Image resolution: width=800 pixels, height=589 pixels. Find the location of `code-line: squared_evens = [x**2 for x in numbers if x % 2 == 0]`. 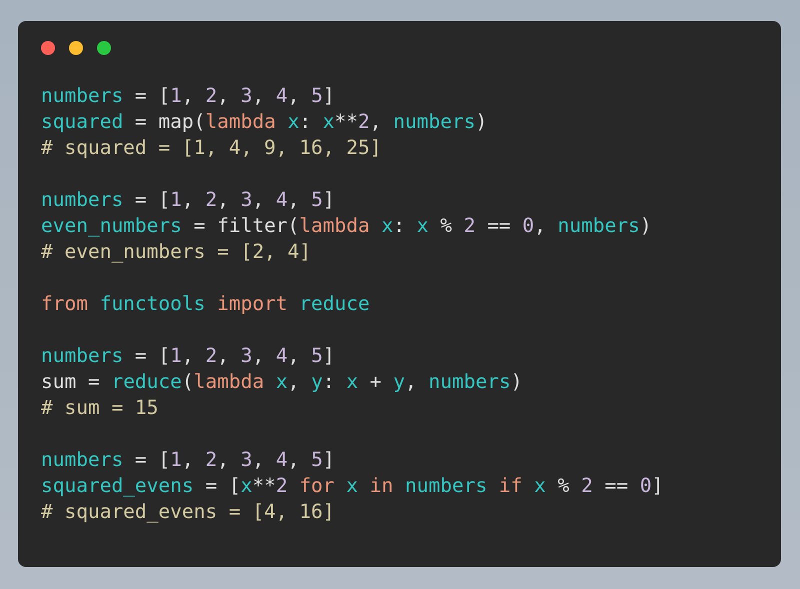

code-line: squared_evens = [x**2 for x in numbers if x % 2 == 0] is located at coordinates (352, 486).